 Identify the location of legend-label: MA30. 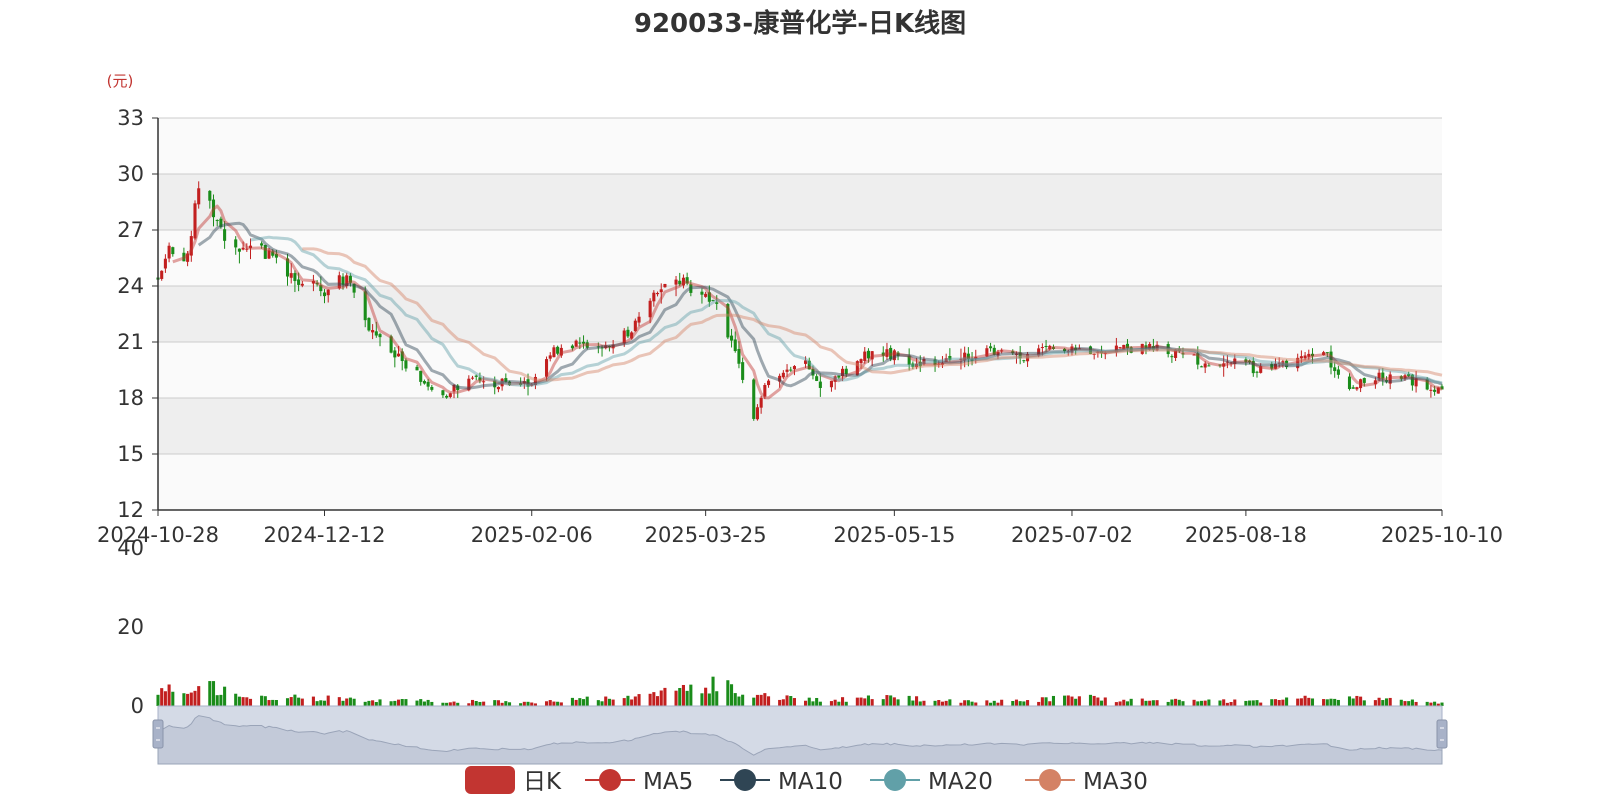
(1115, 782).